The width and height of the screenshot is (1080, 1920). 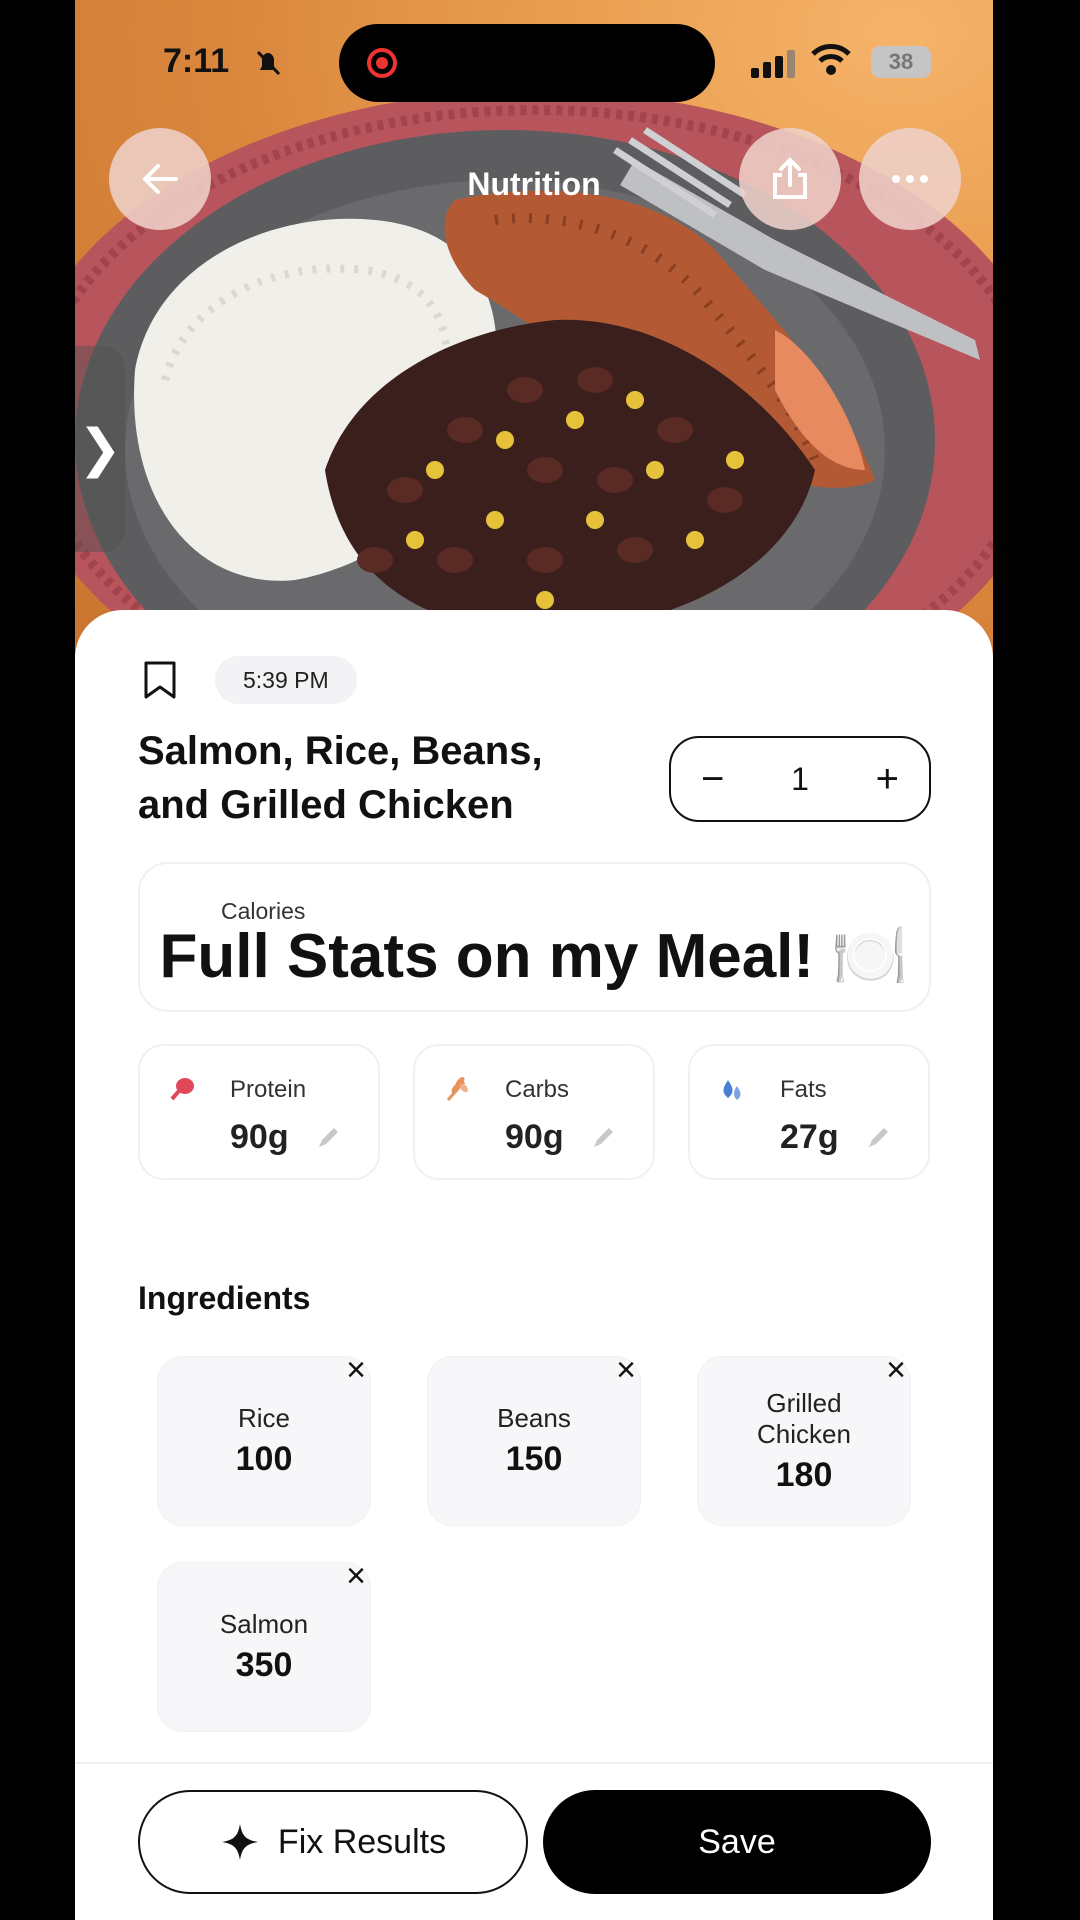 What do you see at coordinates (382, 63) in the screenshot?
I see `recording-icon` at bounding box center [382, 63].